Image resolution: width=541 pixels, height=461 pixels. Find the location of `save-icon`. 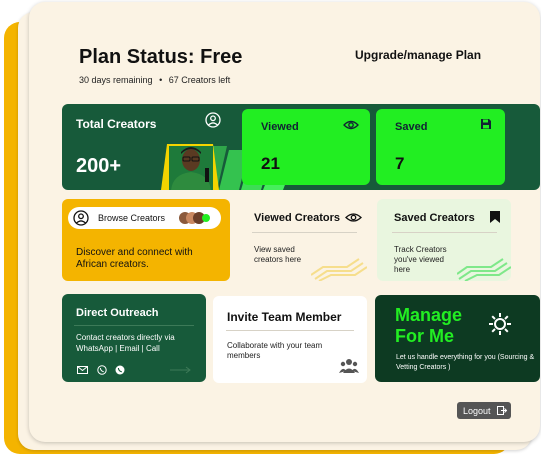

save-icon is located at coordinates (486, 124).